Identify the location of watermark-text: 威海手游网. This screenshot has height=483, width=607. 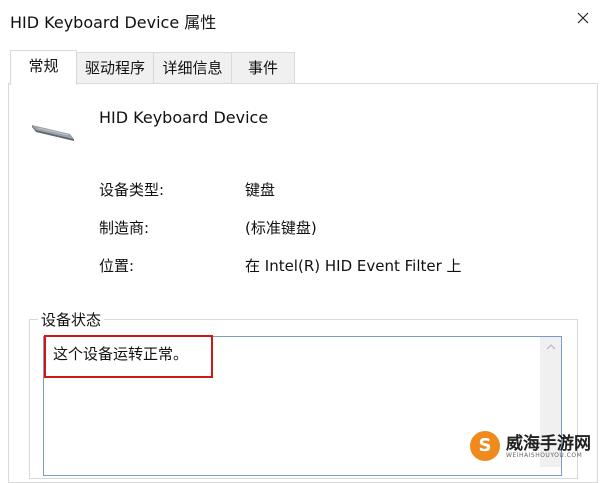
(548, 444).